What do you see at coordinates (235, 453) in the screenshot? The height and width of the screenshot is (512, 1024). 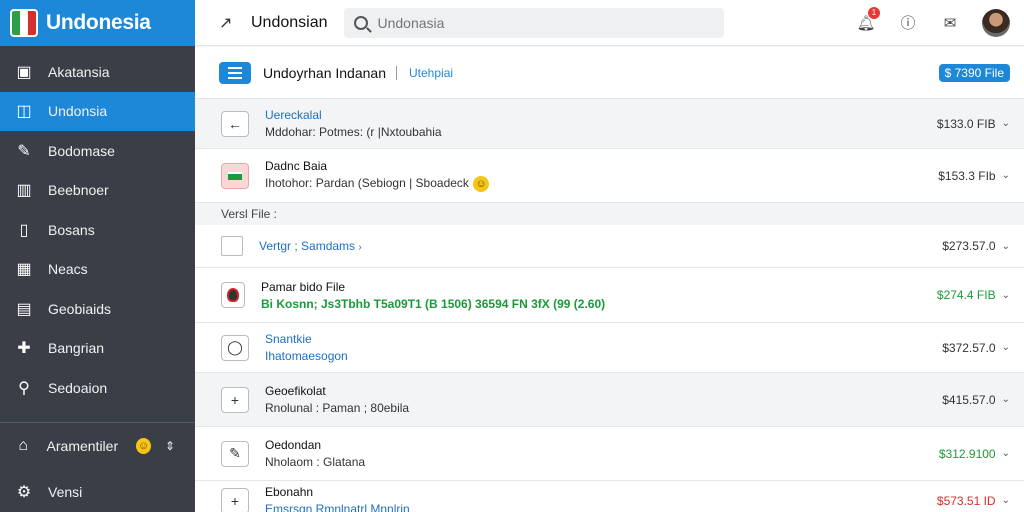 I see `edit-icon: ✎` at bounding box center [235, 453].